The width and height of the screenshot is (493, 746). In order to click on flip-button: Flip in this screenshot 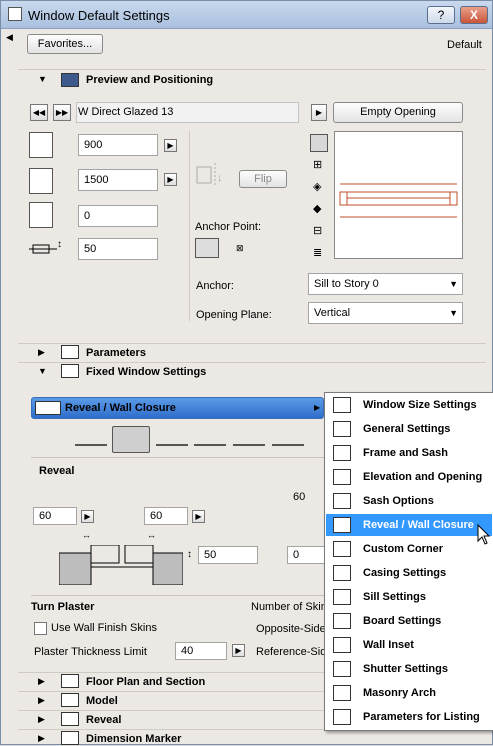, I will do `click(263, 179)`.